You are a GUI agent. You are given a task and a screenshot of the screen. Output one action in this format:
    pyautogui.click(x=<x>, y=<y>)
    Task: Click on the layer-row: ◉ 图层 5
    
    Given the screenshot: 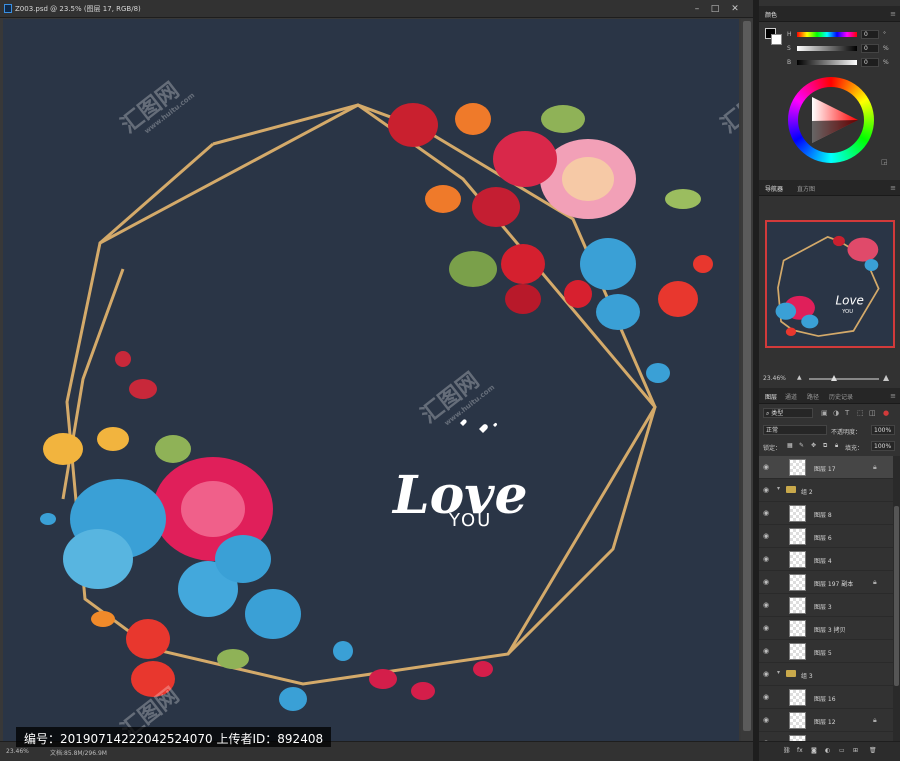 What is the action you would take?
    pyautogui.click(x=826, y=651)
    